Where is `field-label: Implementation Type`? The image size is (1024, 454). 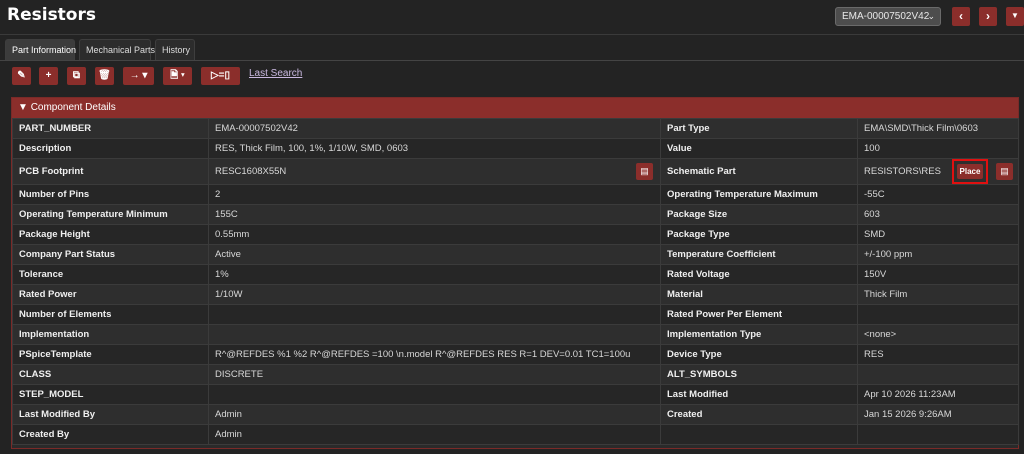
field-label: Implementation Type is located at coordinates (759, 334).